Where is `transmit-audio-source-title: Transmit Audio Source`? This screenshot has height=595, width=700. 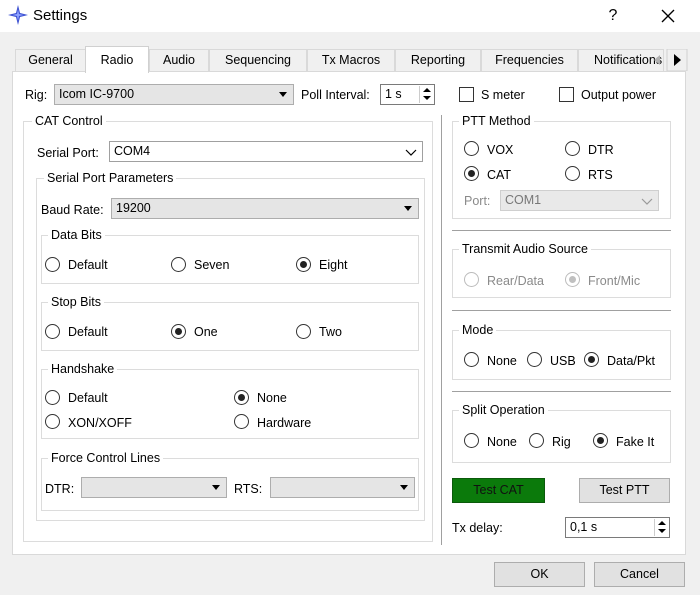
transmit-audio-source-title: Transmit Audio Source is located at coordinates (525, 249).